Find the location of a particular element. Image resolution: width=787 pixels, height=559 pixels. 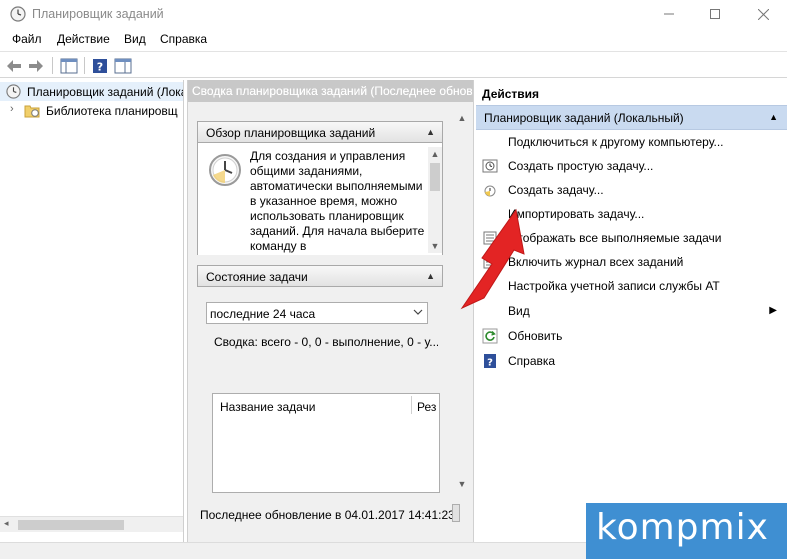

brand-logo: kompmix is located at coordinates (686, 531).